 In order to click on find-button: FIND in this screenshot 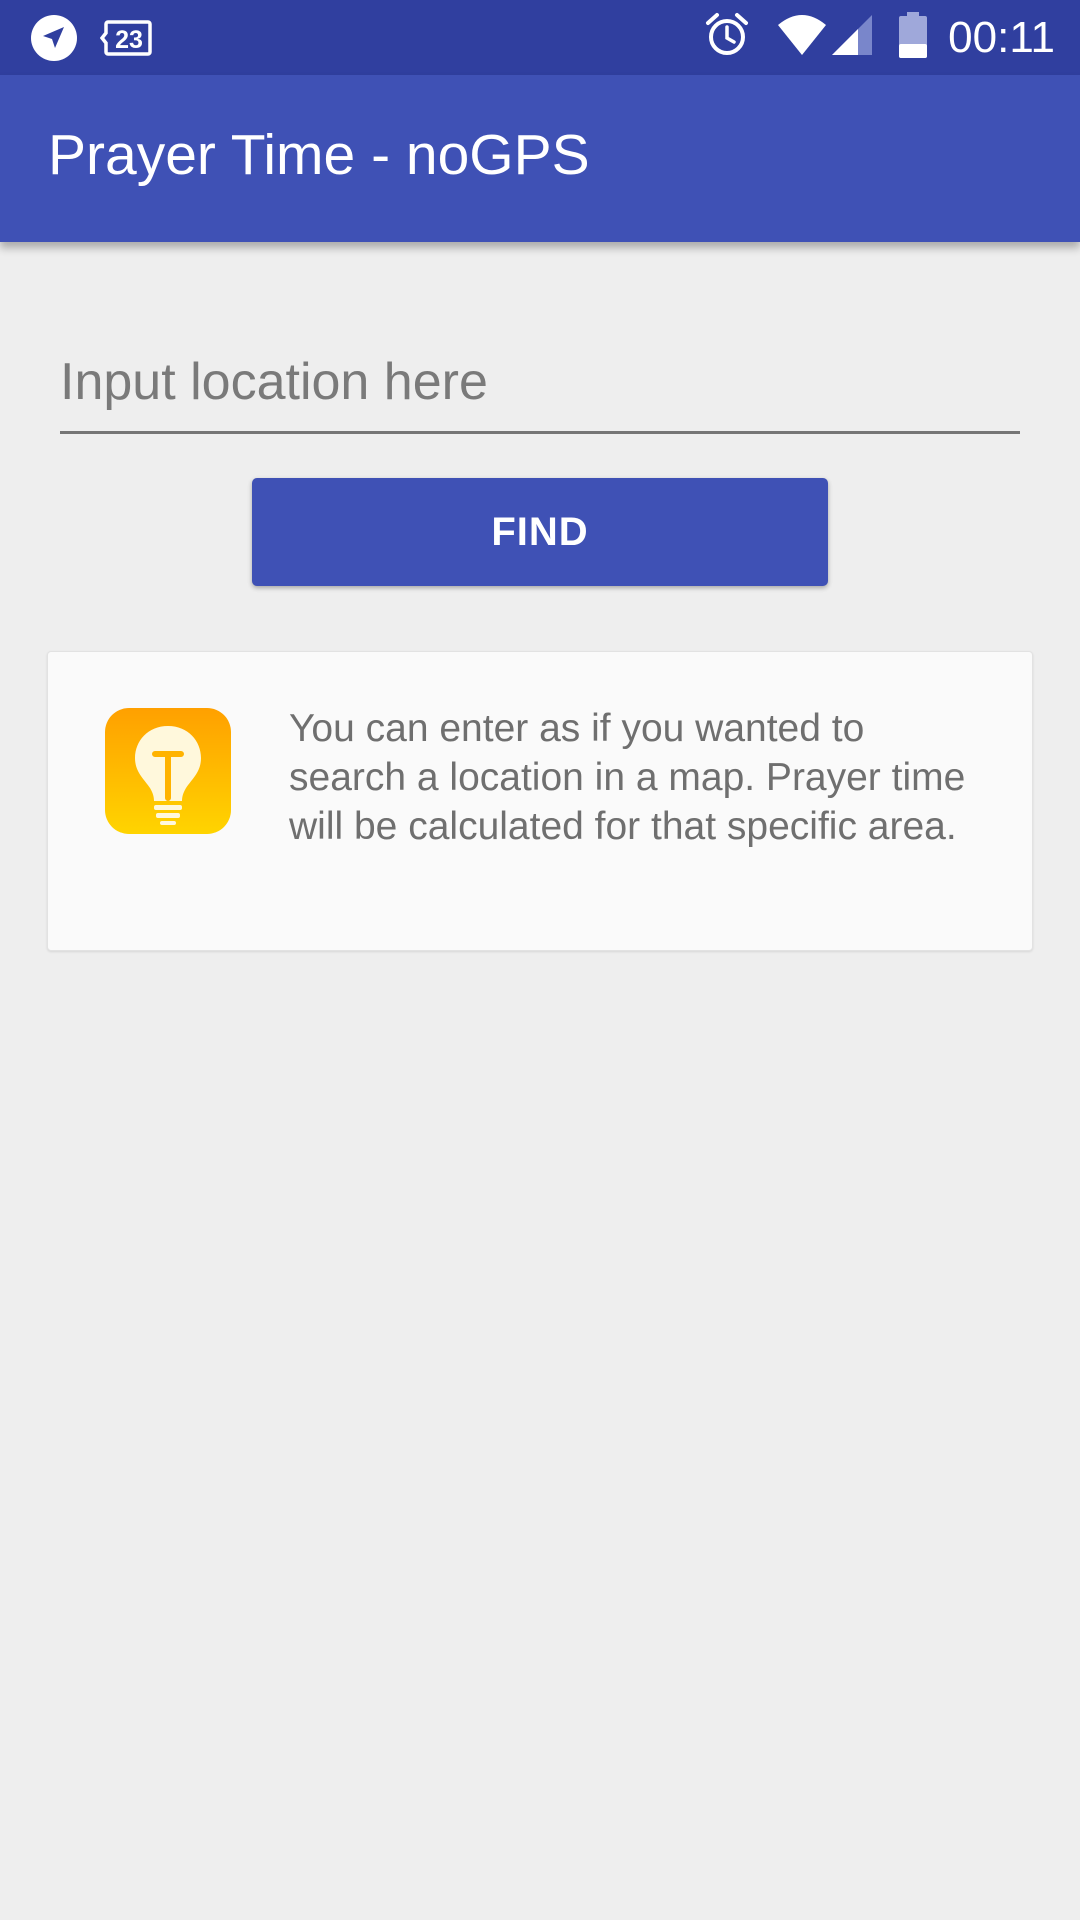, I will do `click(540, 532)`.